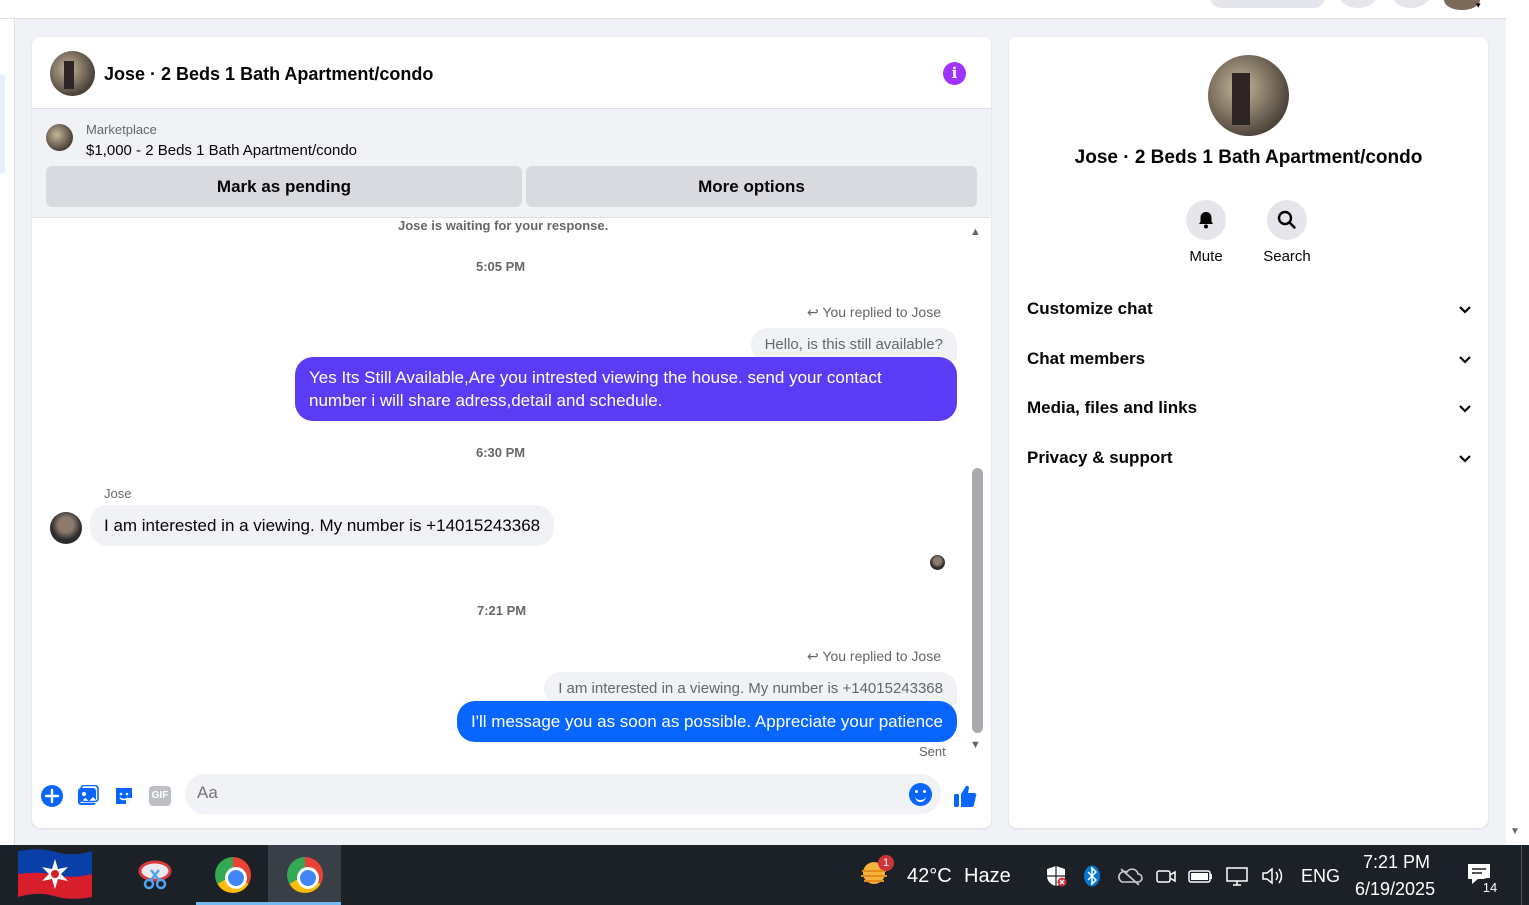 The image size is (1529, 905). I want to click on sticker-icon, so click(124, 796).